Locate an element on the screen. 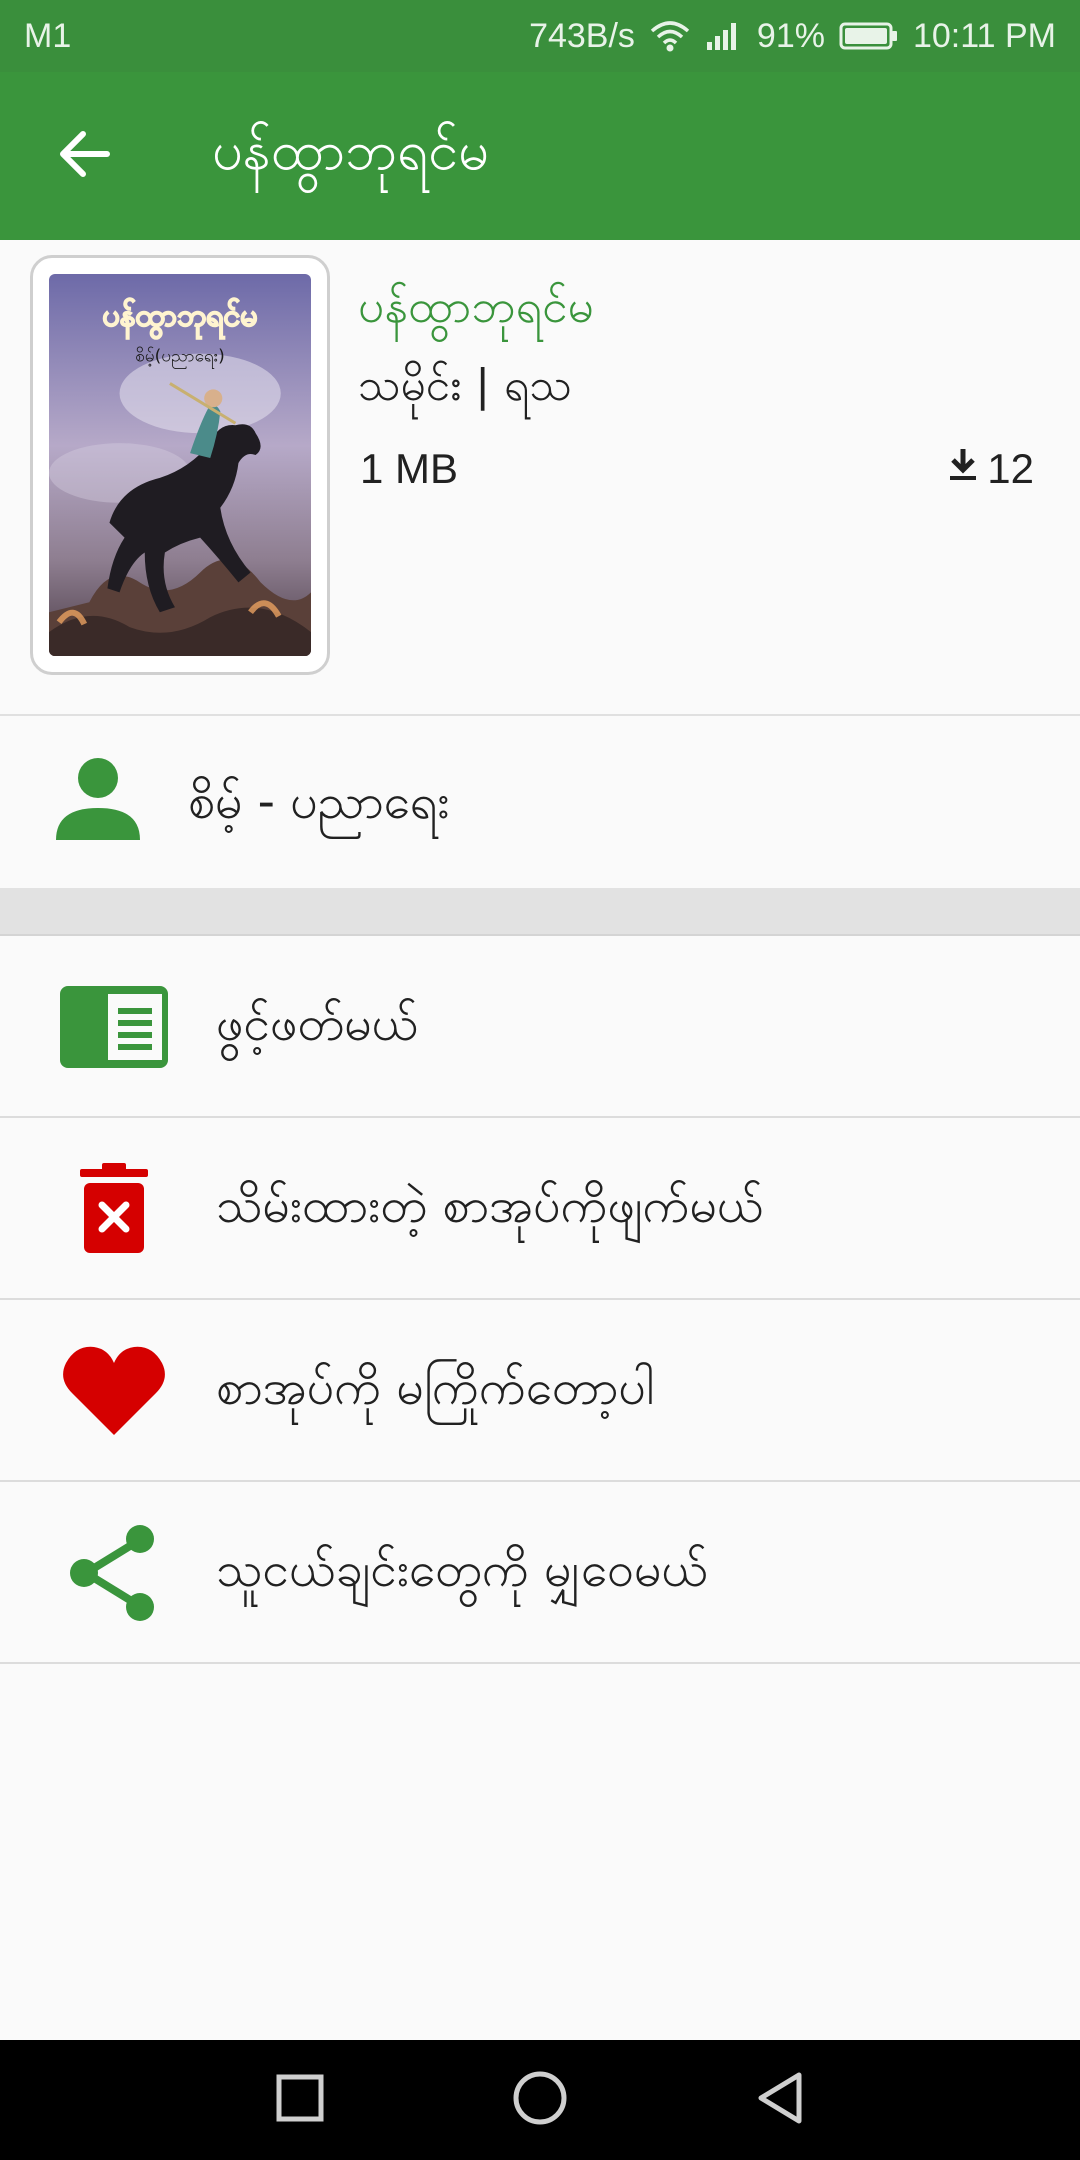 The width and height of the screenshot is (1080, 2160). unfavorite-label: စာအုပ်ကို မကြိုက်တော့ပါ is located at coordinates (435, 1388).